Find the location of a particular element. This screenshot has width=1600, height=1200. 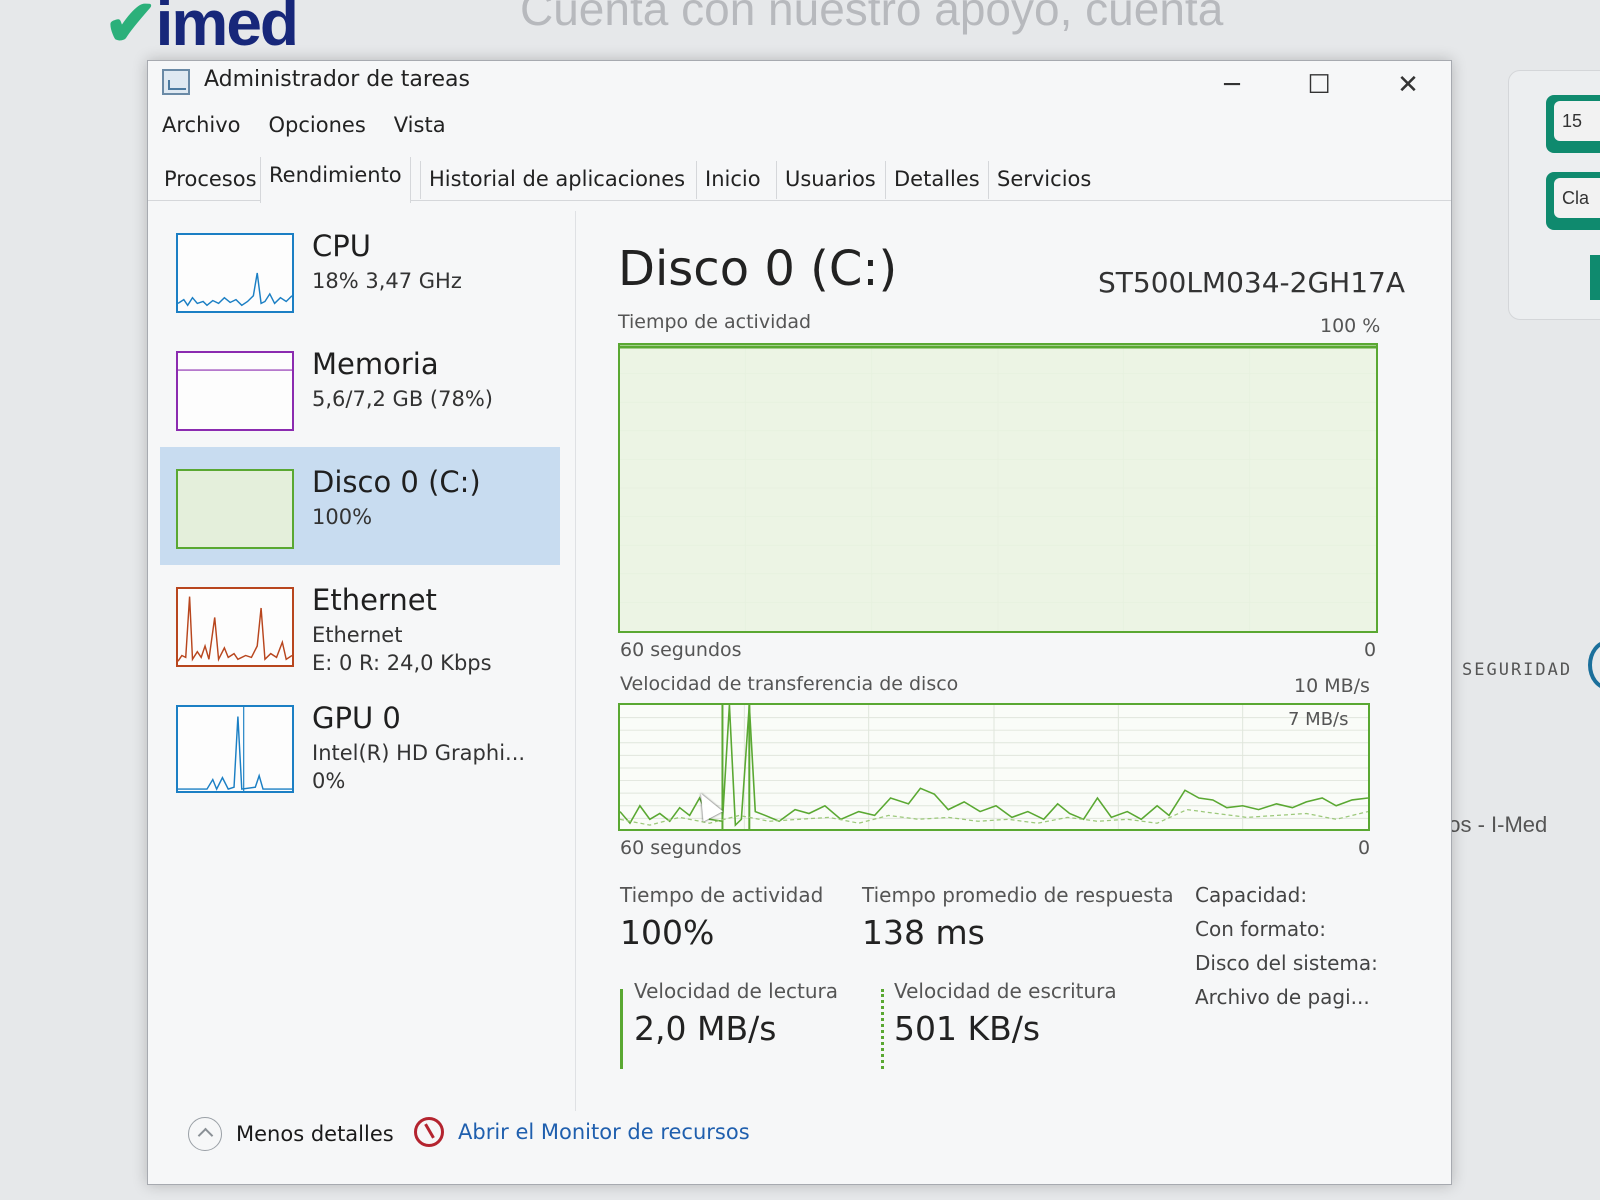

transfer-chart-svg is located at coordinates (994, 767).